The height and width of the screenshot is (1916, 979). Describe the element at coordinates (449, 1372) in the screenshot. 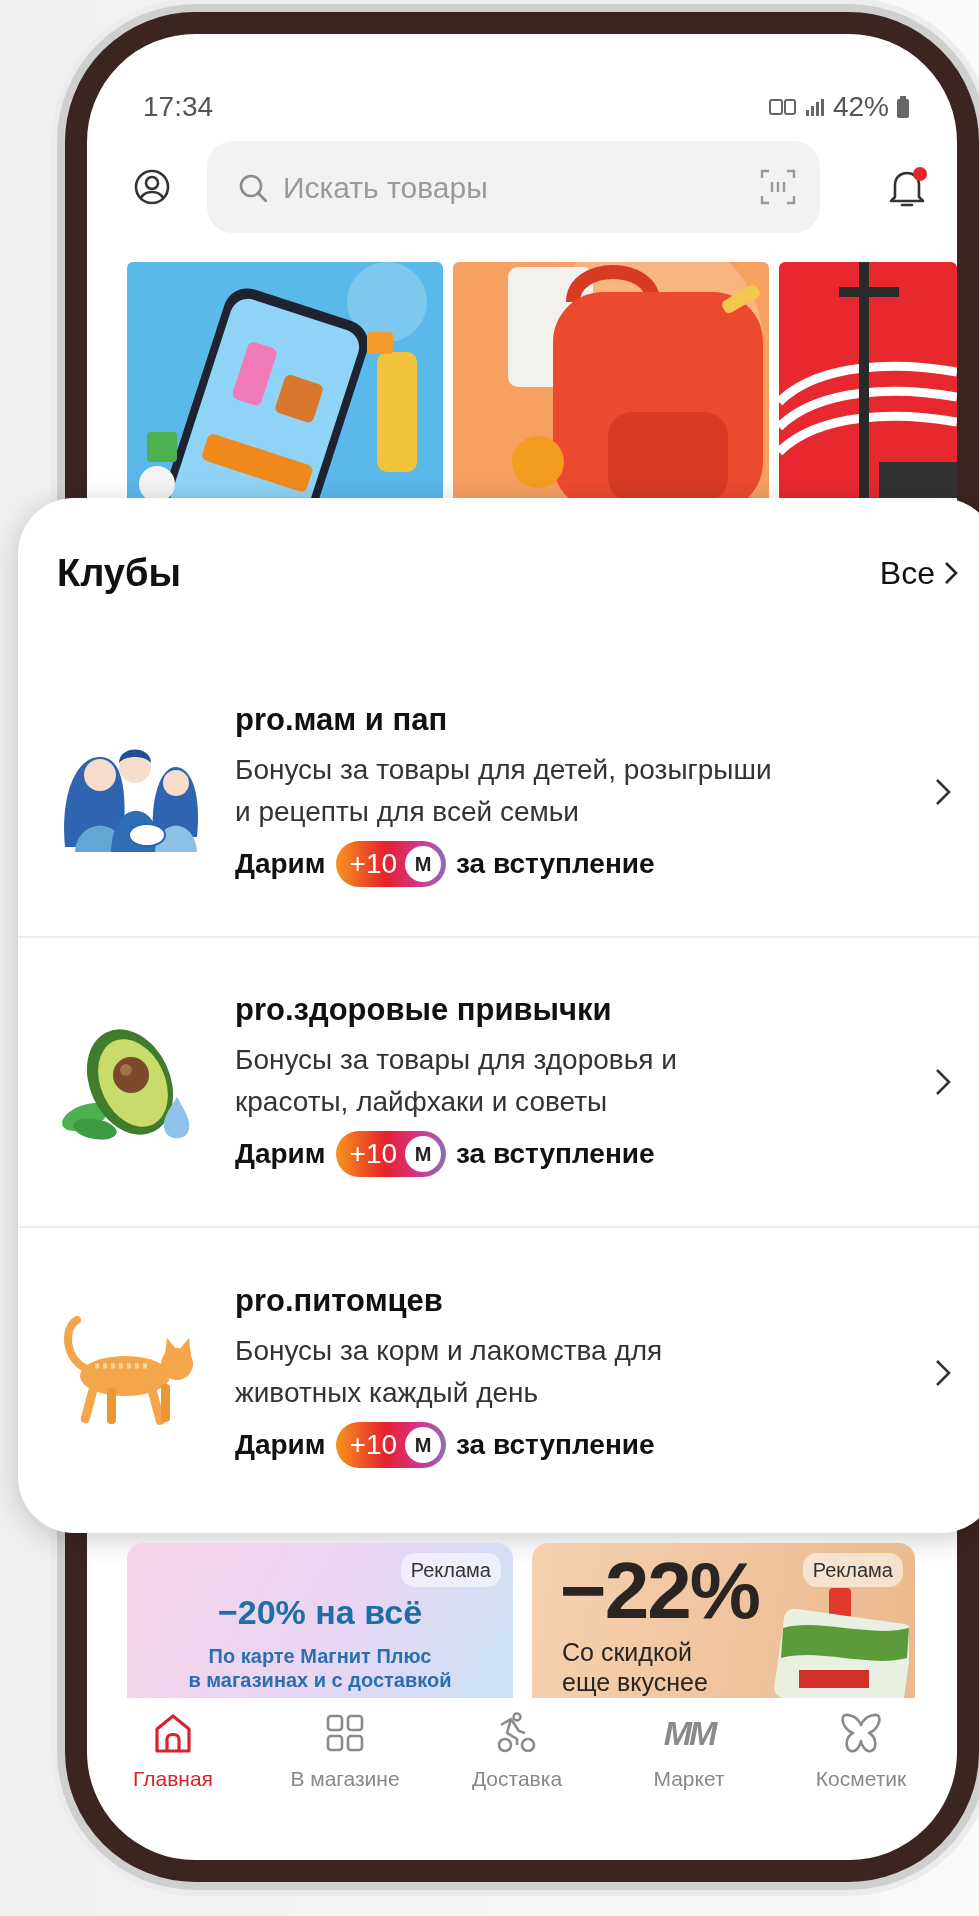

I see `club-description: Бонусы за корм и лакомства для животных каждый день` at that location.